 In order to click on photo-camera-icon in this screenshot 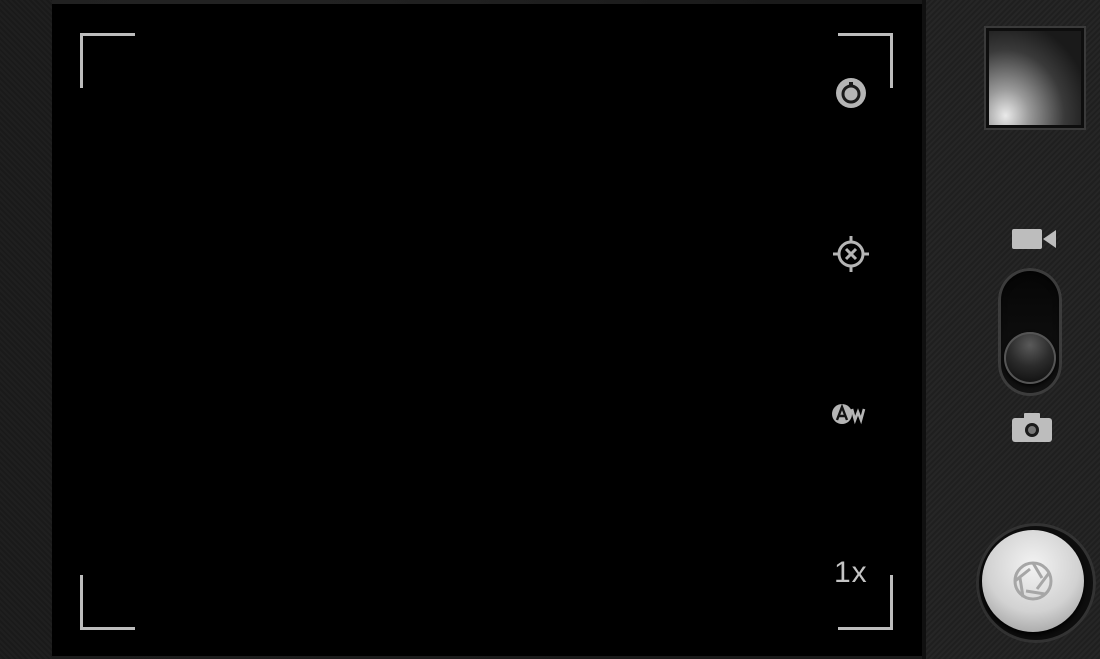, I will do `click(1032, 427)`.